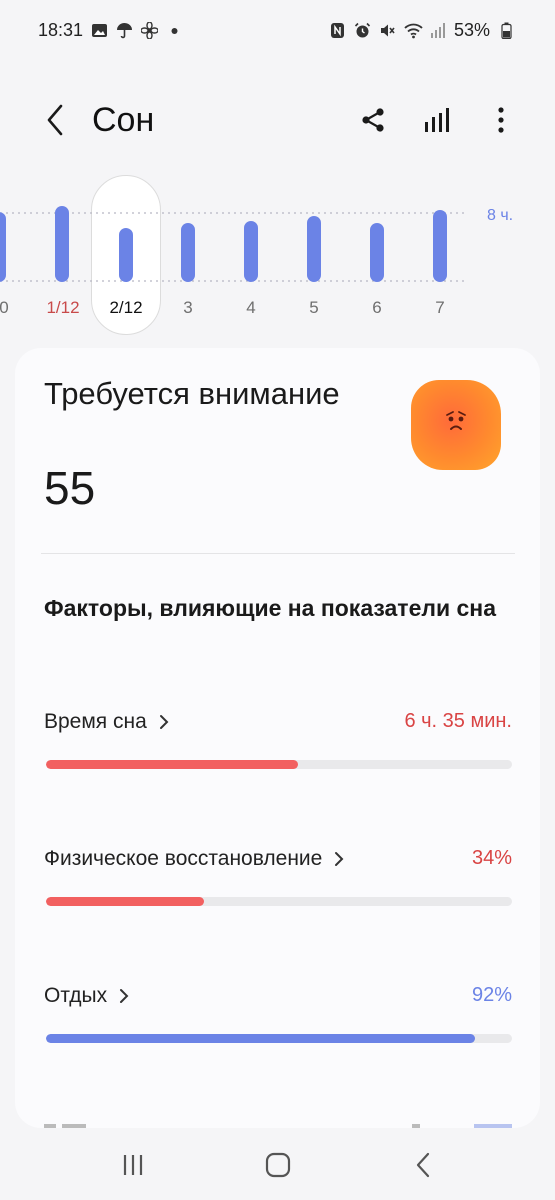  I want to click on factors-title: Факторы, влияющие на показатели сна, so click(270, 608).